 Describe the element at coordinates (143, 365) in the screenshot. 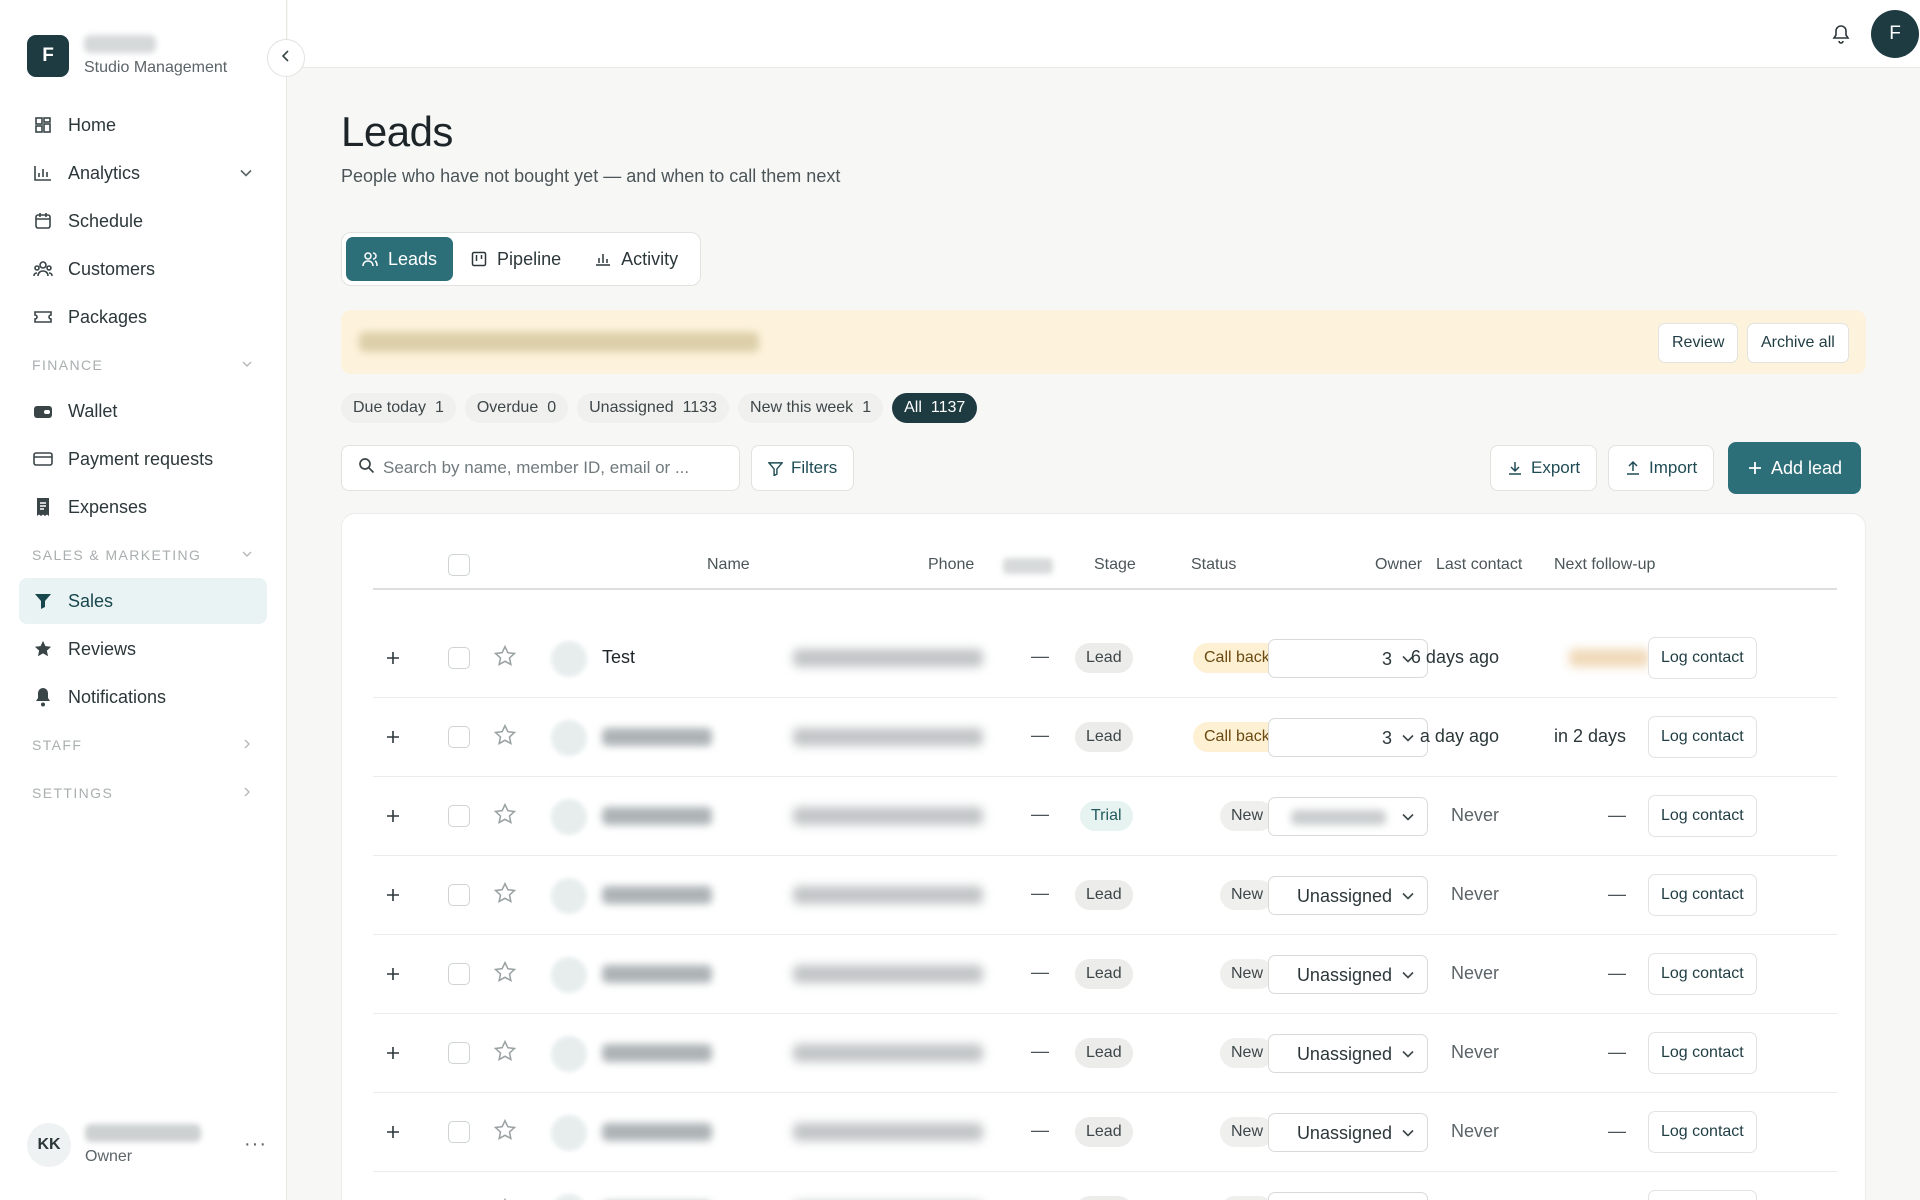

I see `section-finance: FINANCE` at that location.